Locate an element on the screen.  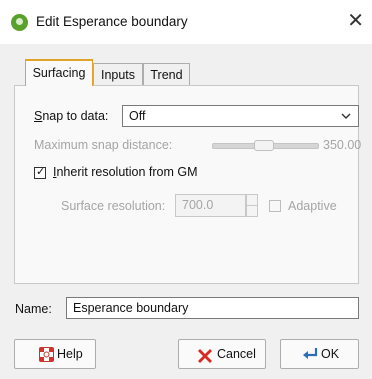
adaptive-checkbox is located at coordinates (275, 206).